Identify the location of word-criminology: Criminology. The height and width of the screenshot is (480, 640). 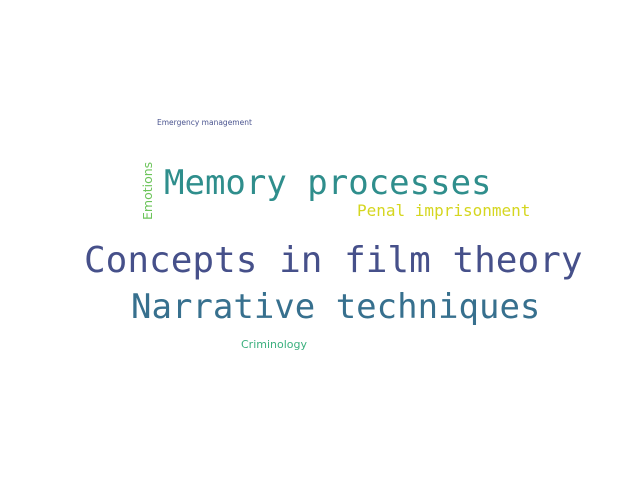
(274, 344).